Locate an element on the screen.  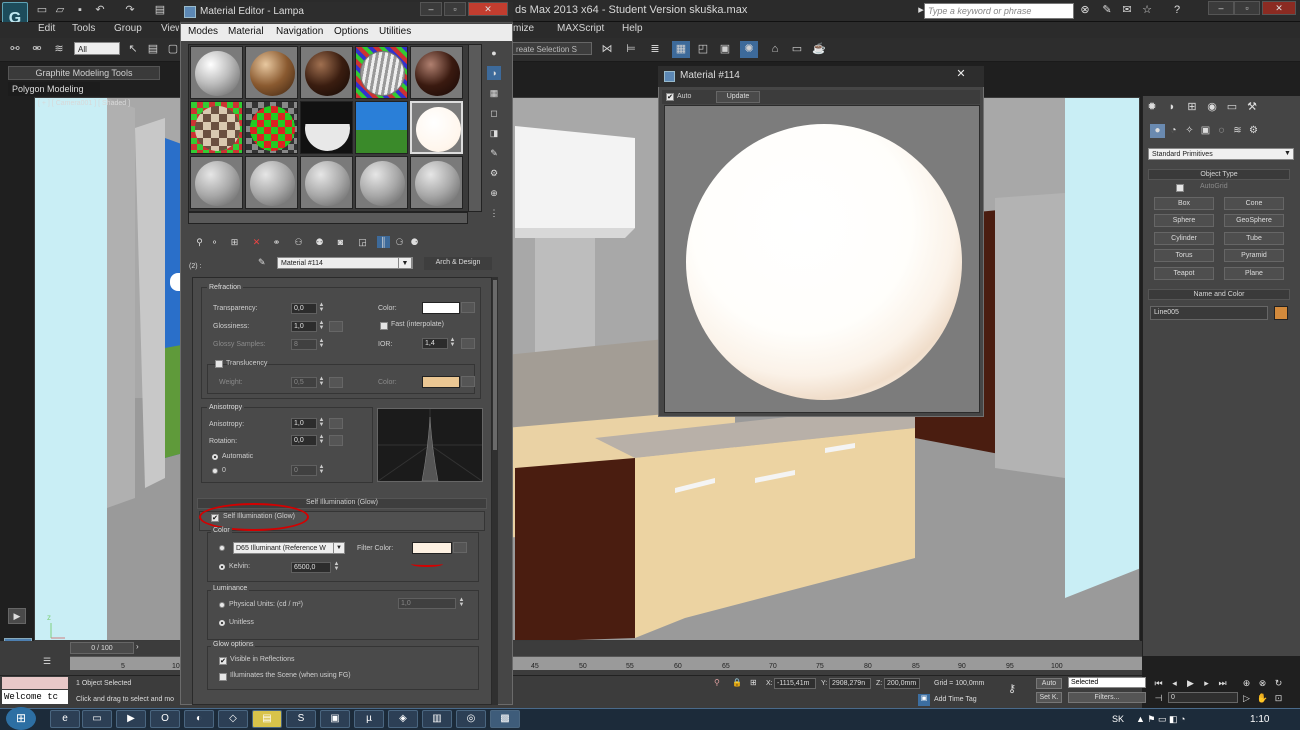
primitive-category-dropdown: Standard Primitives is located at coordinates (1221, 154).